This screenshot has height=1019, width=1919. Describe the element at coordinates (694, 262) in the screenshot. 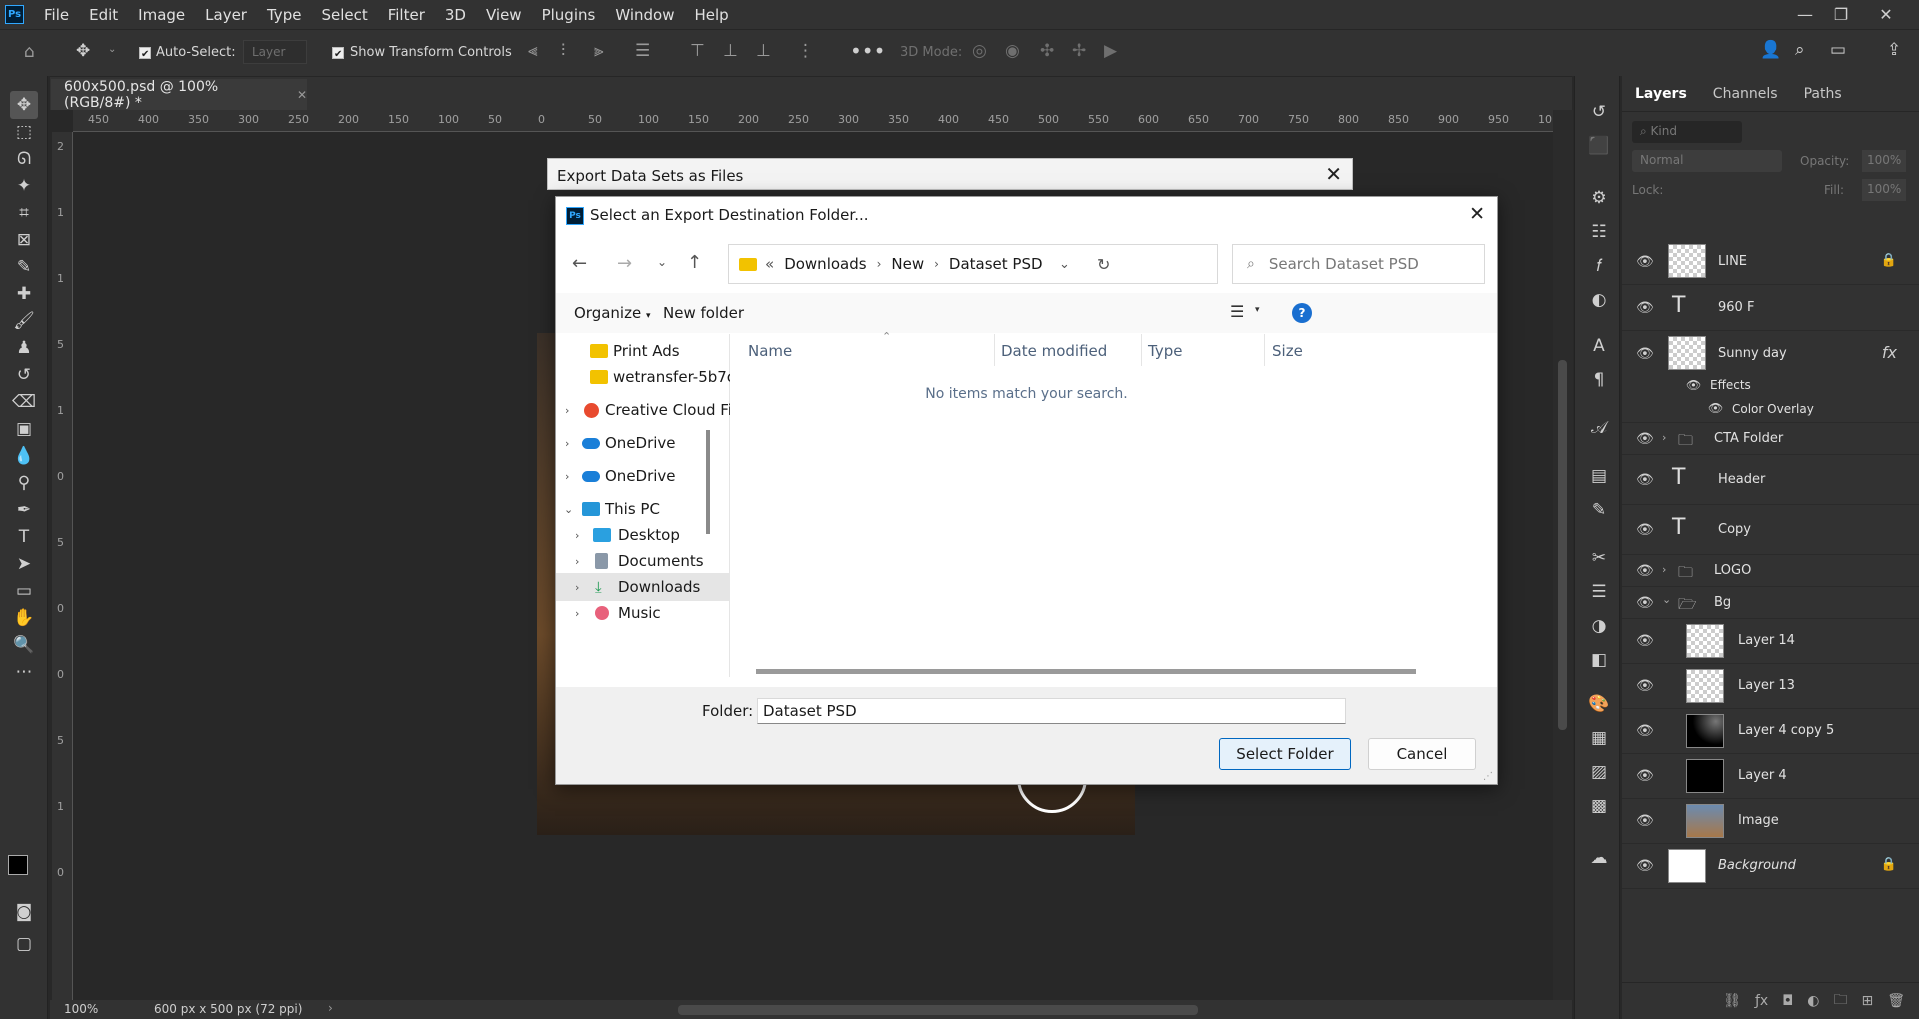

I see `up-arrow-icon: ↑` at that location.